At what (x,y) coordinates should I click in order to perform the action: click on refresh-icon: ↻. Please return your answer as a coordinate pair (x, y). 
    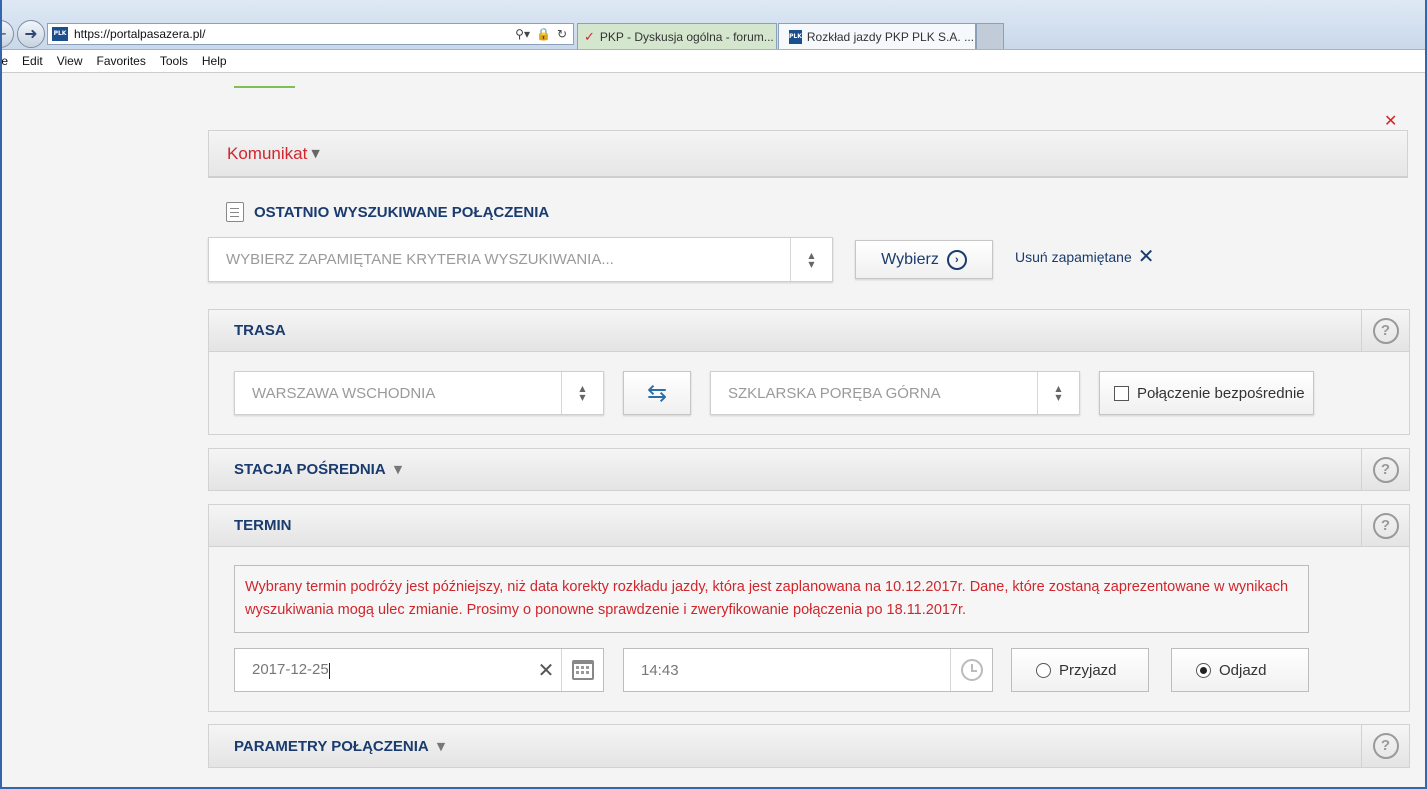
    Looking at the image, I should click on (562, 34).